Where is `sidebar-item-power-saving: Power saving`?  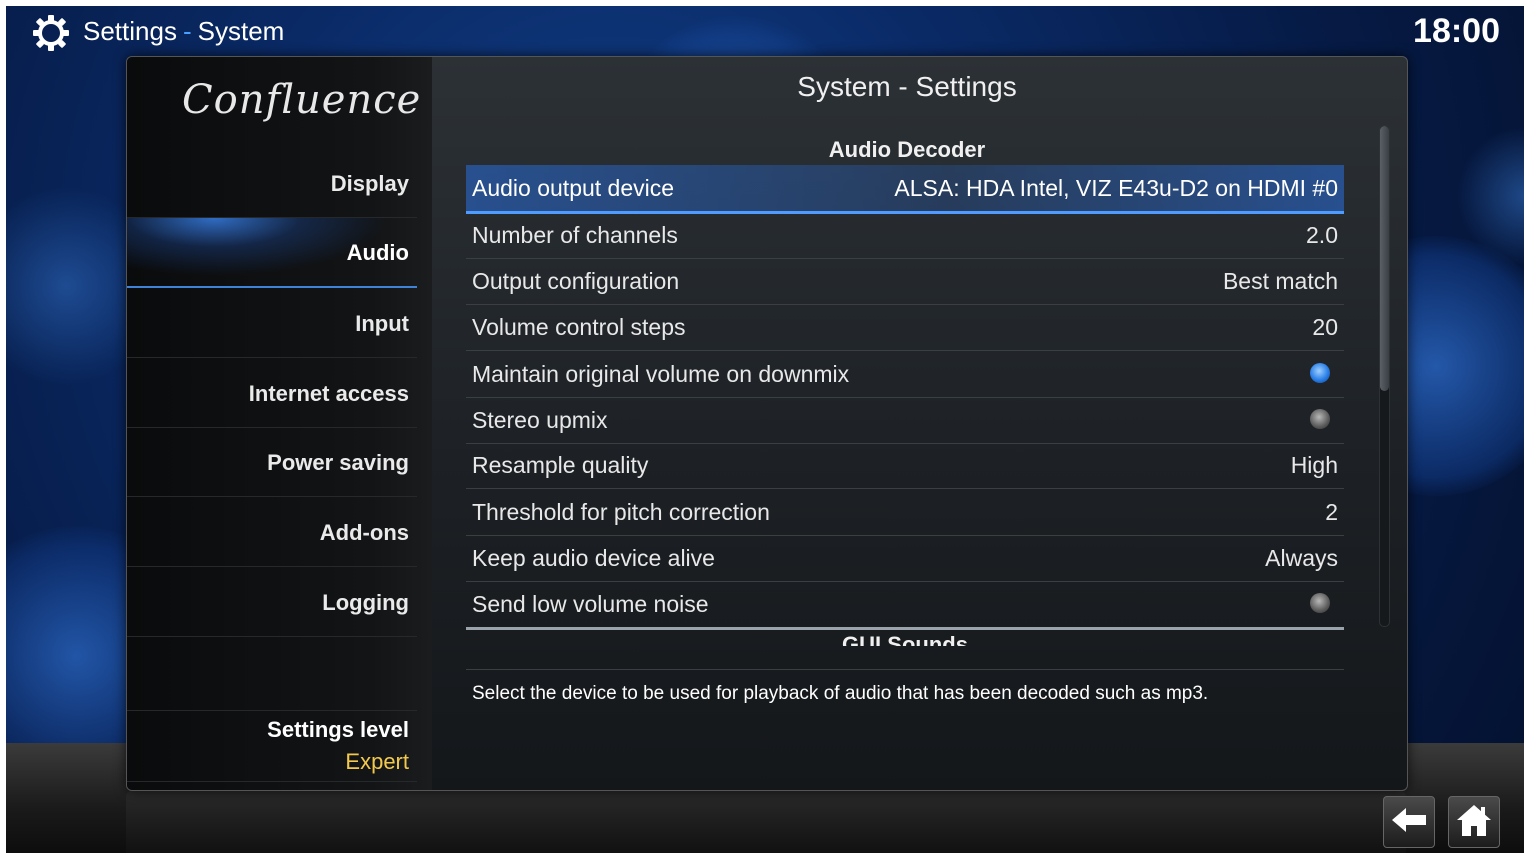 sidebar-item-power-saving: Power saving is located at coordinates (272, 462).